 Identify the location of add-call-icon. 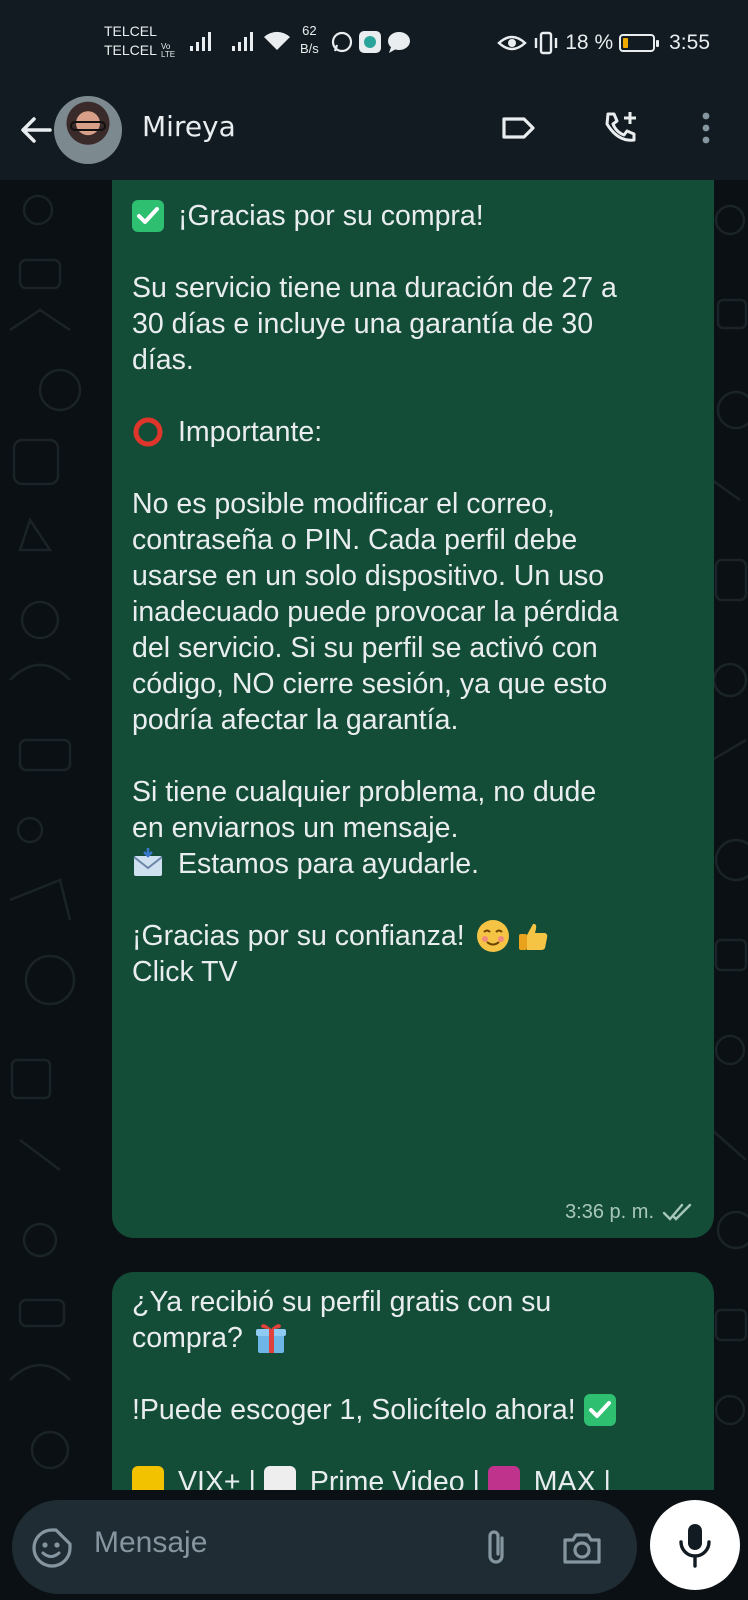
(620, 128).